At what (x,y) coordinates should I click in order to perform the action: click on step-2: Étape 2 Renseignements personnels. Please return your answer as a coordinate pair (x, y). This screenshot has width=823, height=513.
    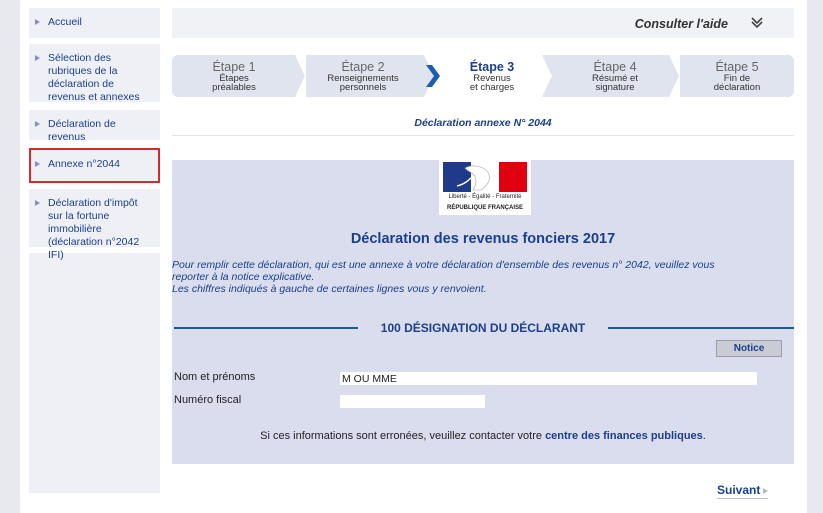
    Looking at the image, I should click on (363, 76).